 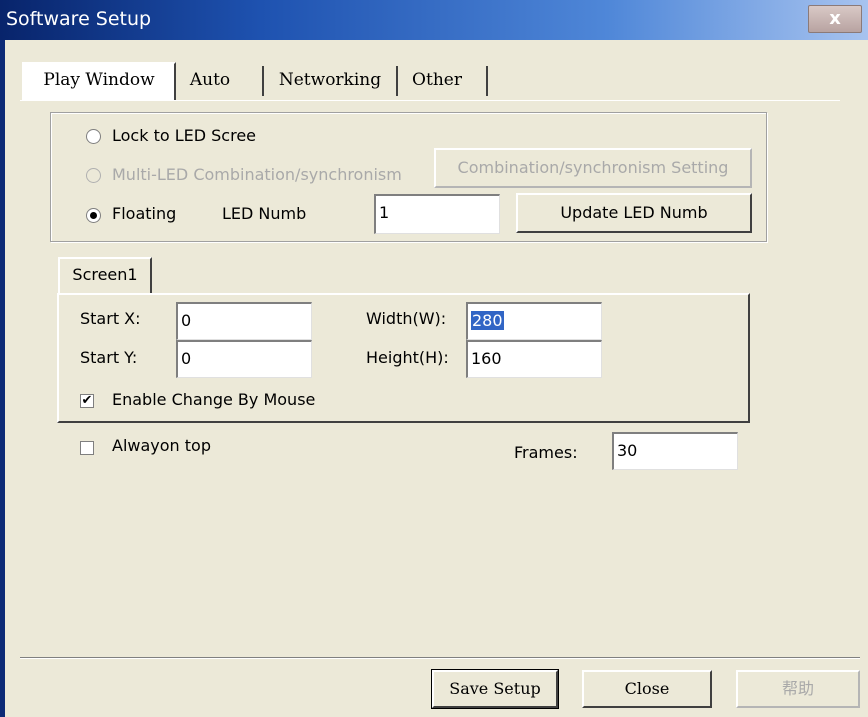 I want to click on width-value-selected: 280, so click(x=487, y=320).